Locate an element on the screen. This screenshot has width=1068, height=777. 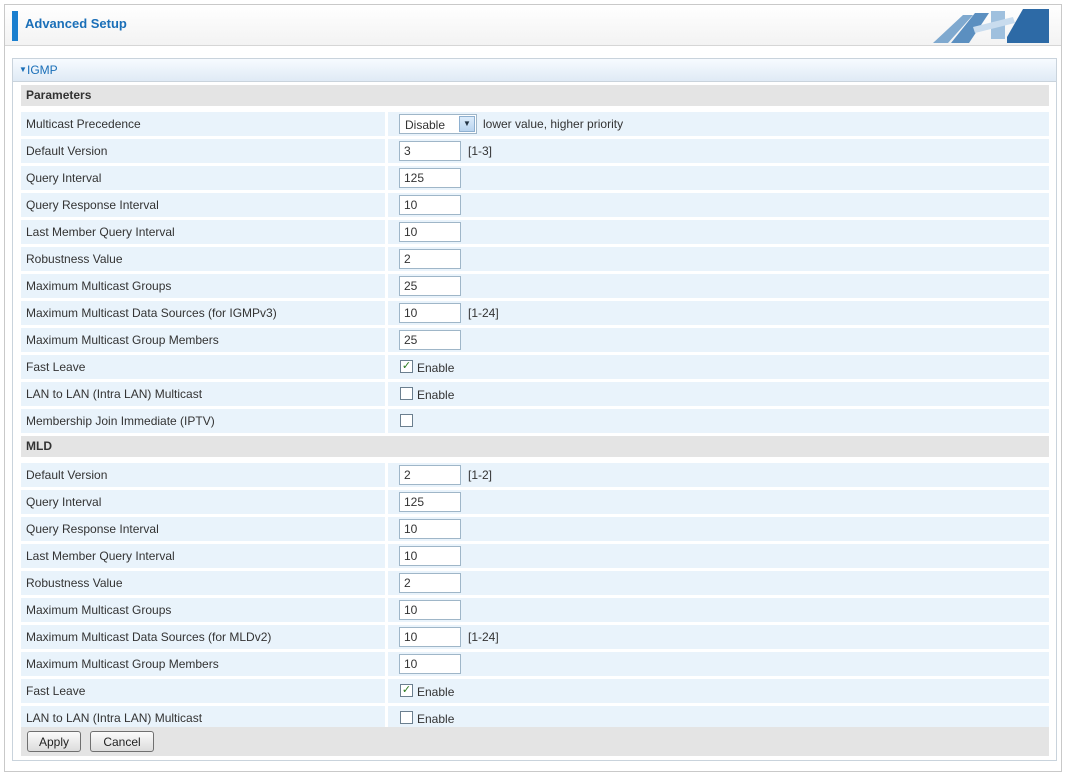
collapse-triangle-icon: ▼ is located at coordinates (23, 69).